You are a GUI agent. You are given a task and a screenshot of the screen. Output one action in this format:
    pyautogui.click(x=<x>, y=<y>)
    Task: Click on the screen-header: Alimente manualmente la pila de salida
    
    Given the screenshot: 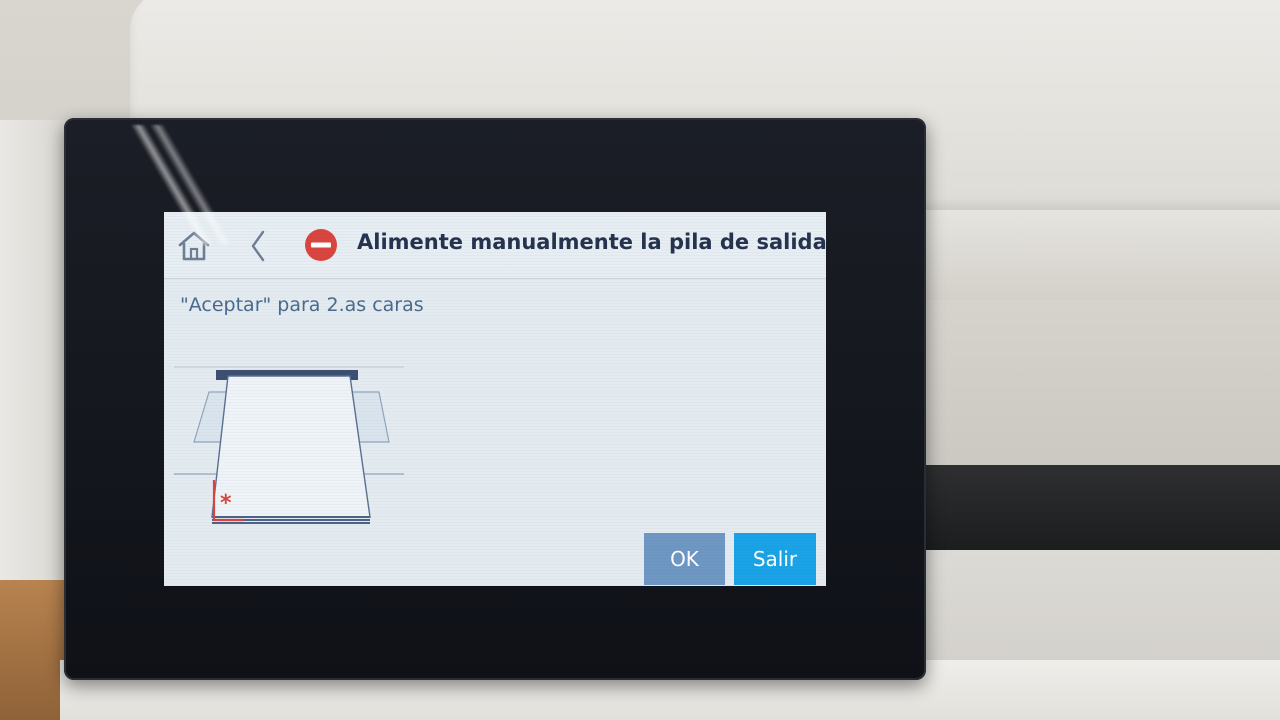 What is the action you would take?
    pyautogui.click(x=495, y=245)
    